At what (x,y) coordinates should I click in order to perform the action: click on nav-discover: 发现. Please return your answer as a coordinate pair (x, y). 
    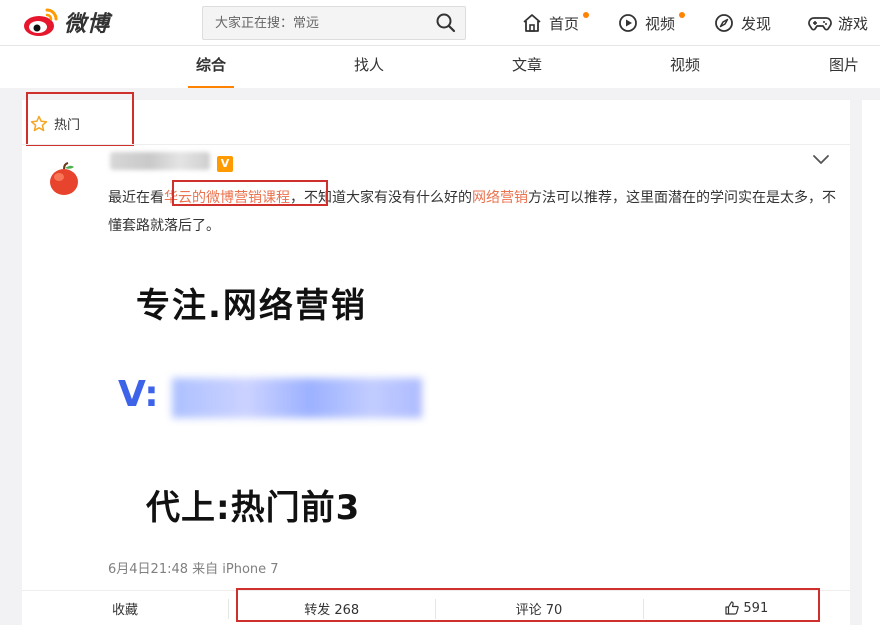
    Looking at the image, I should click on (742, 23).